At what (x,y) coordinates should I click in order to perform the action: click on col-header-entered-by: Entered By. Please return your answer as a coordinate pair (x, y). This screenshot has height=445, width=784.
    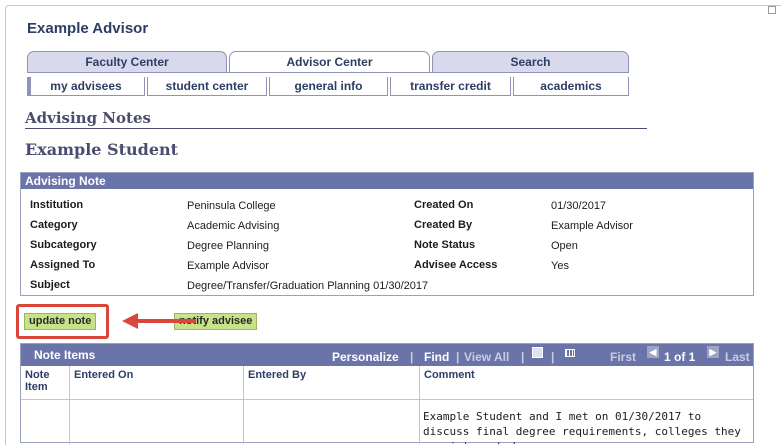
    Looking at the image, I should click on (332, 383).